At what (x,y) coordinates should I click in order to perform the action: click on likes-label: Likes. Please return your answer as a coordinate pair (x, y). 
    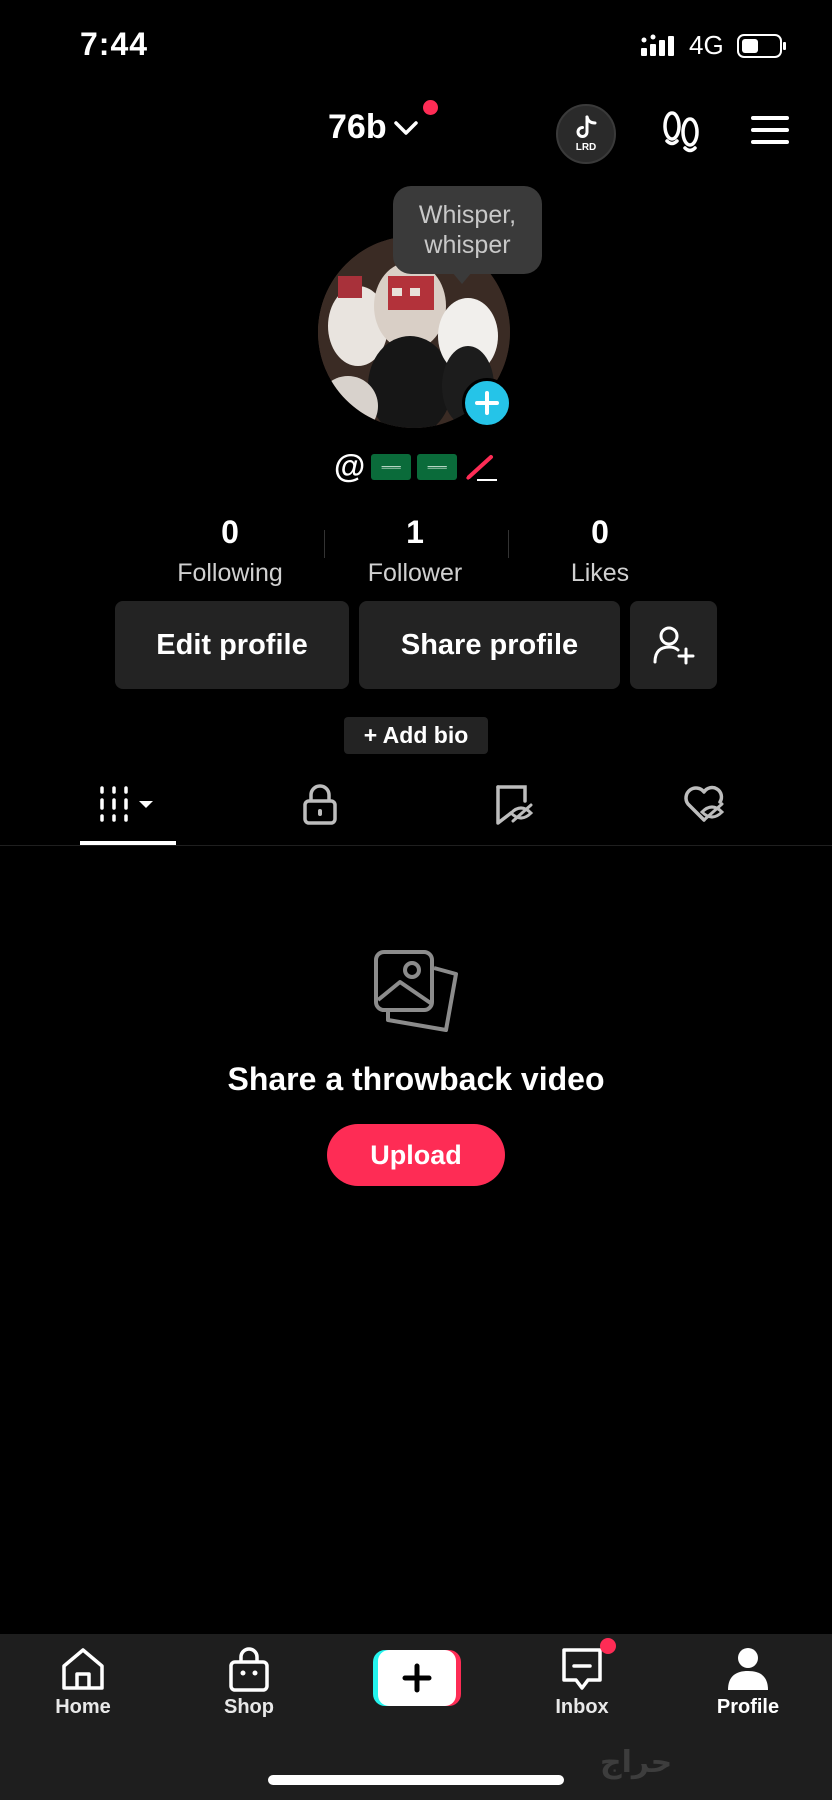
    Looking at the image, I should click on (600, 573).